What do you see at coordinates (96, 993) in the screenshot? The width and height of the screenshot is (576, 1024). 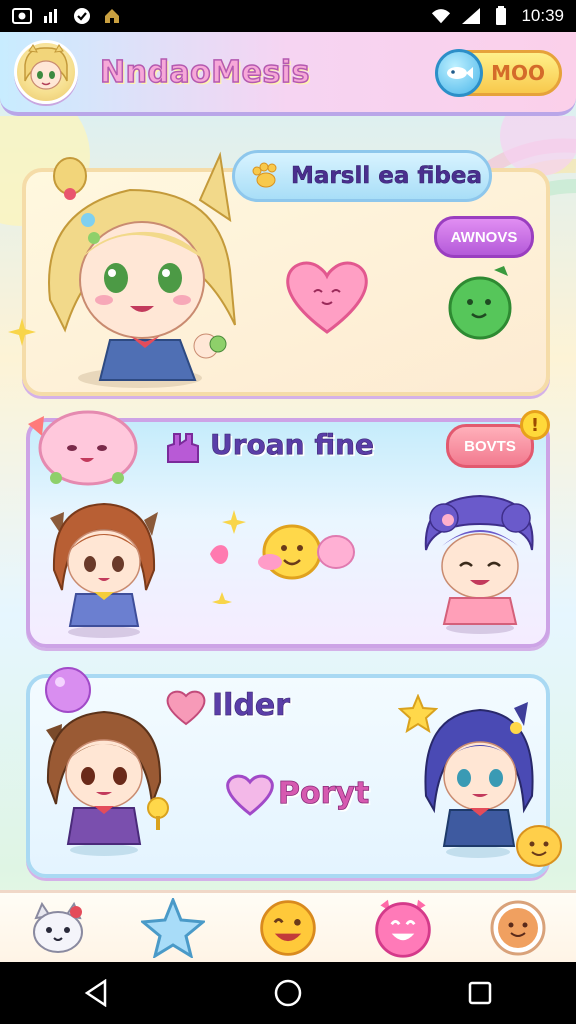 I see `back-icon` at bounding box center [96, 993].